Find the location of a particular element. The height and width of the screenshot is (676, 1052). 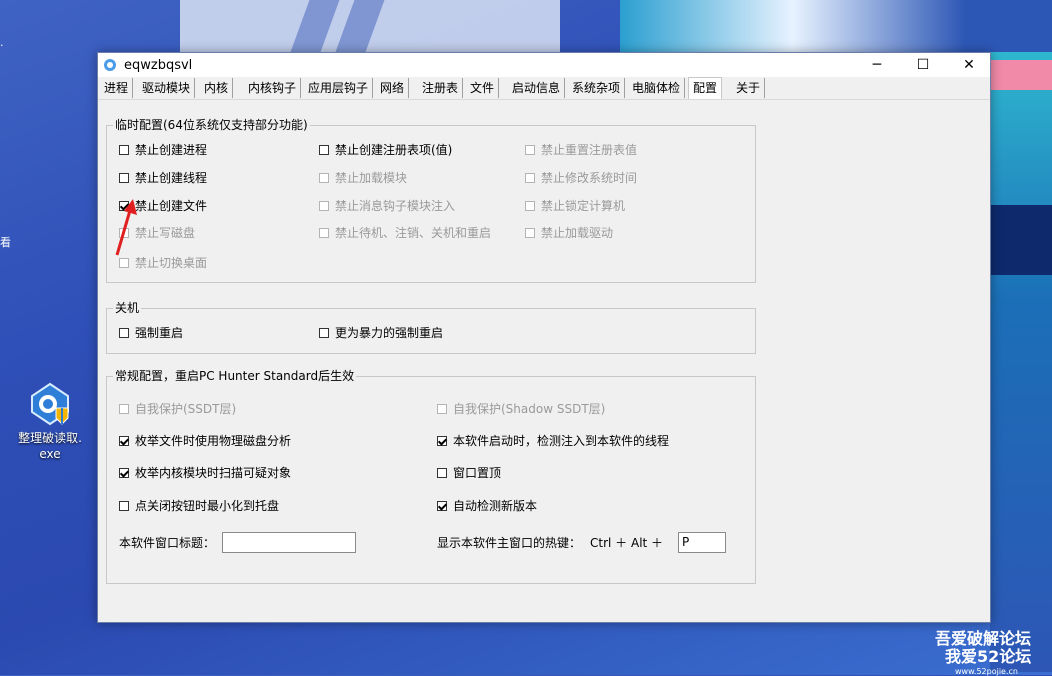

checkbox-violent-reboot: 更为暴力的强制重启 is located at coordinates (381, 333).